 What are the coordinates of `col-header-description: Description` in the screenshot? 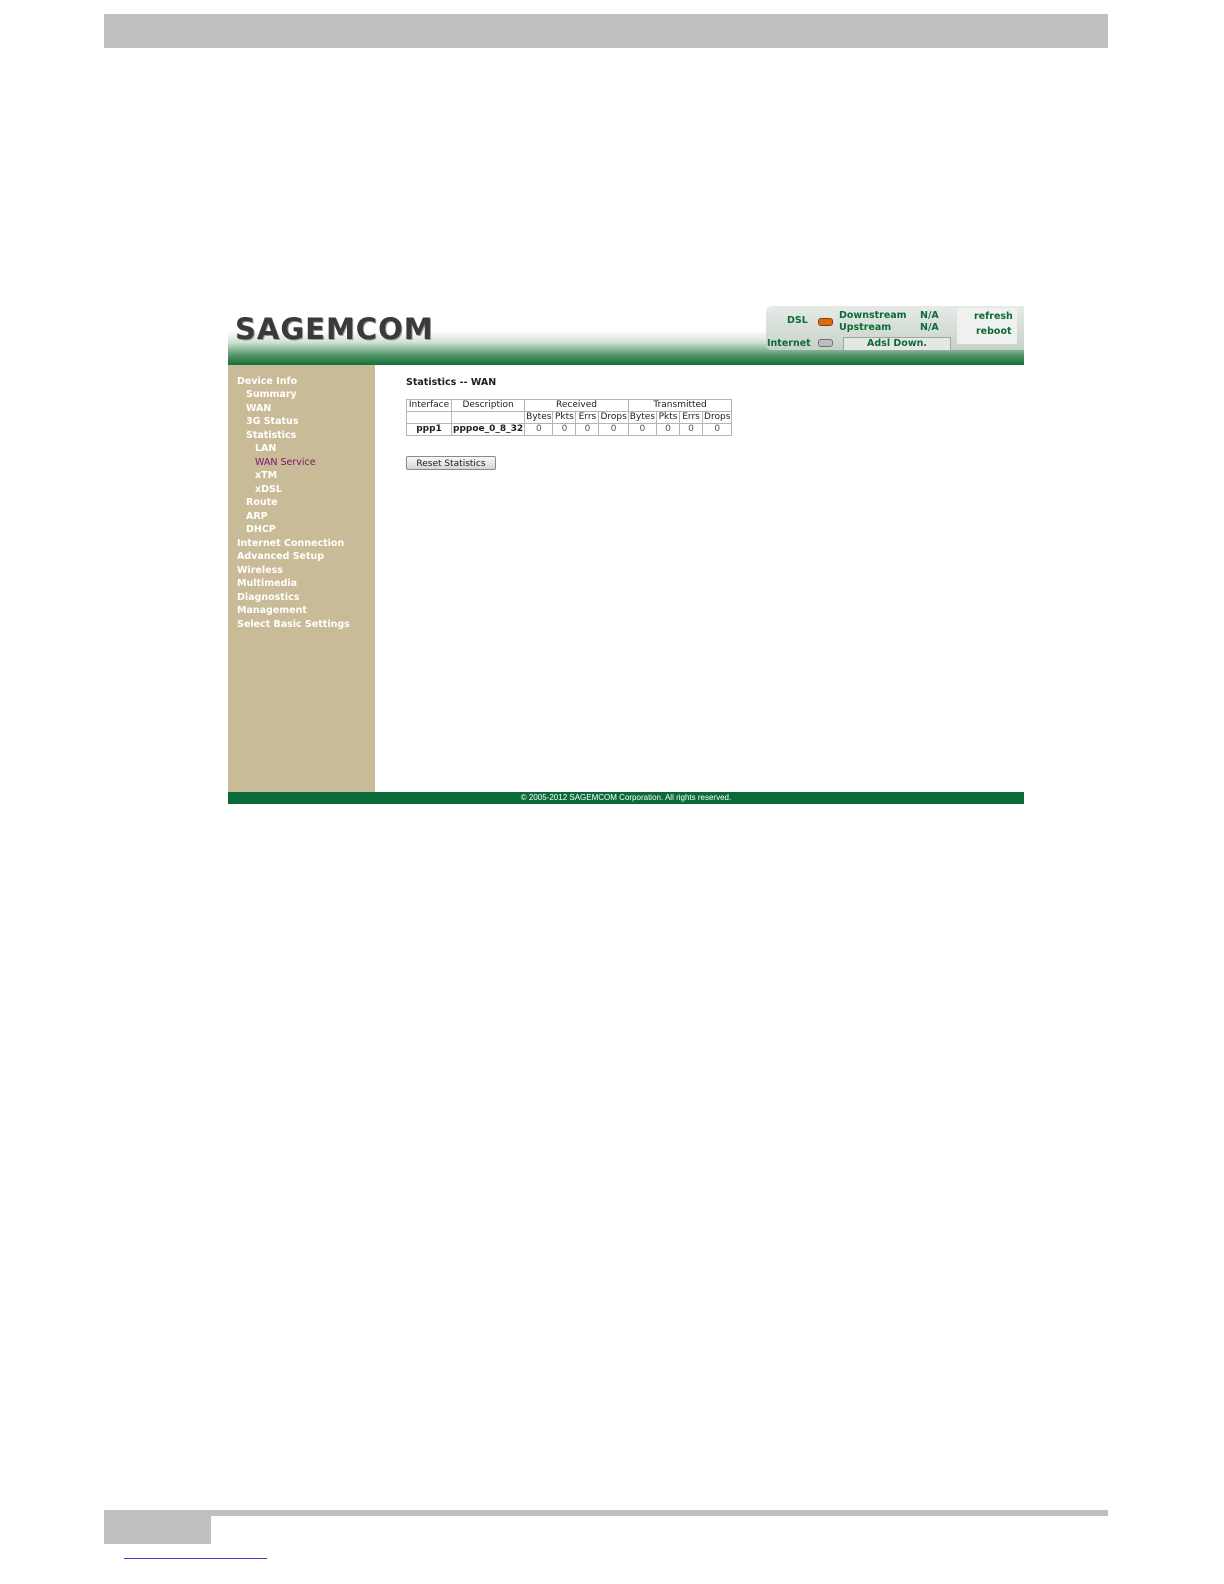 It's located at (488, 405).